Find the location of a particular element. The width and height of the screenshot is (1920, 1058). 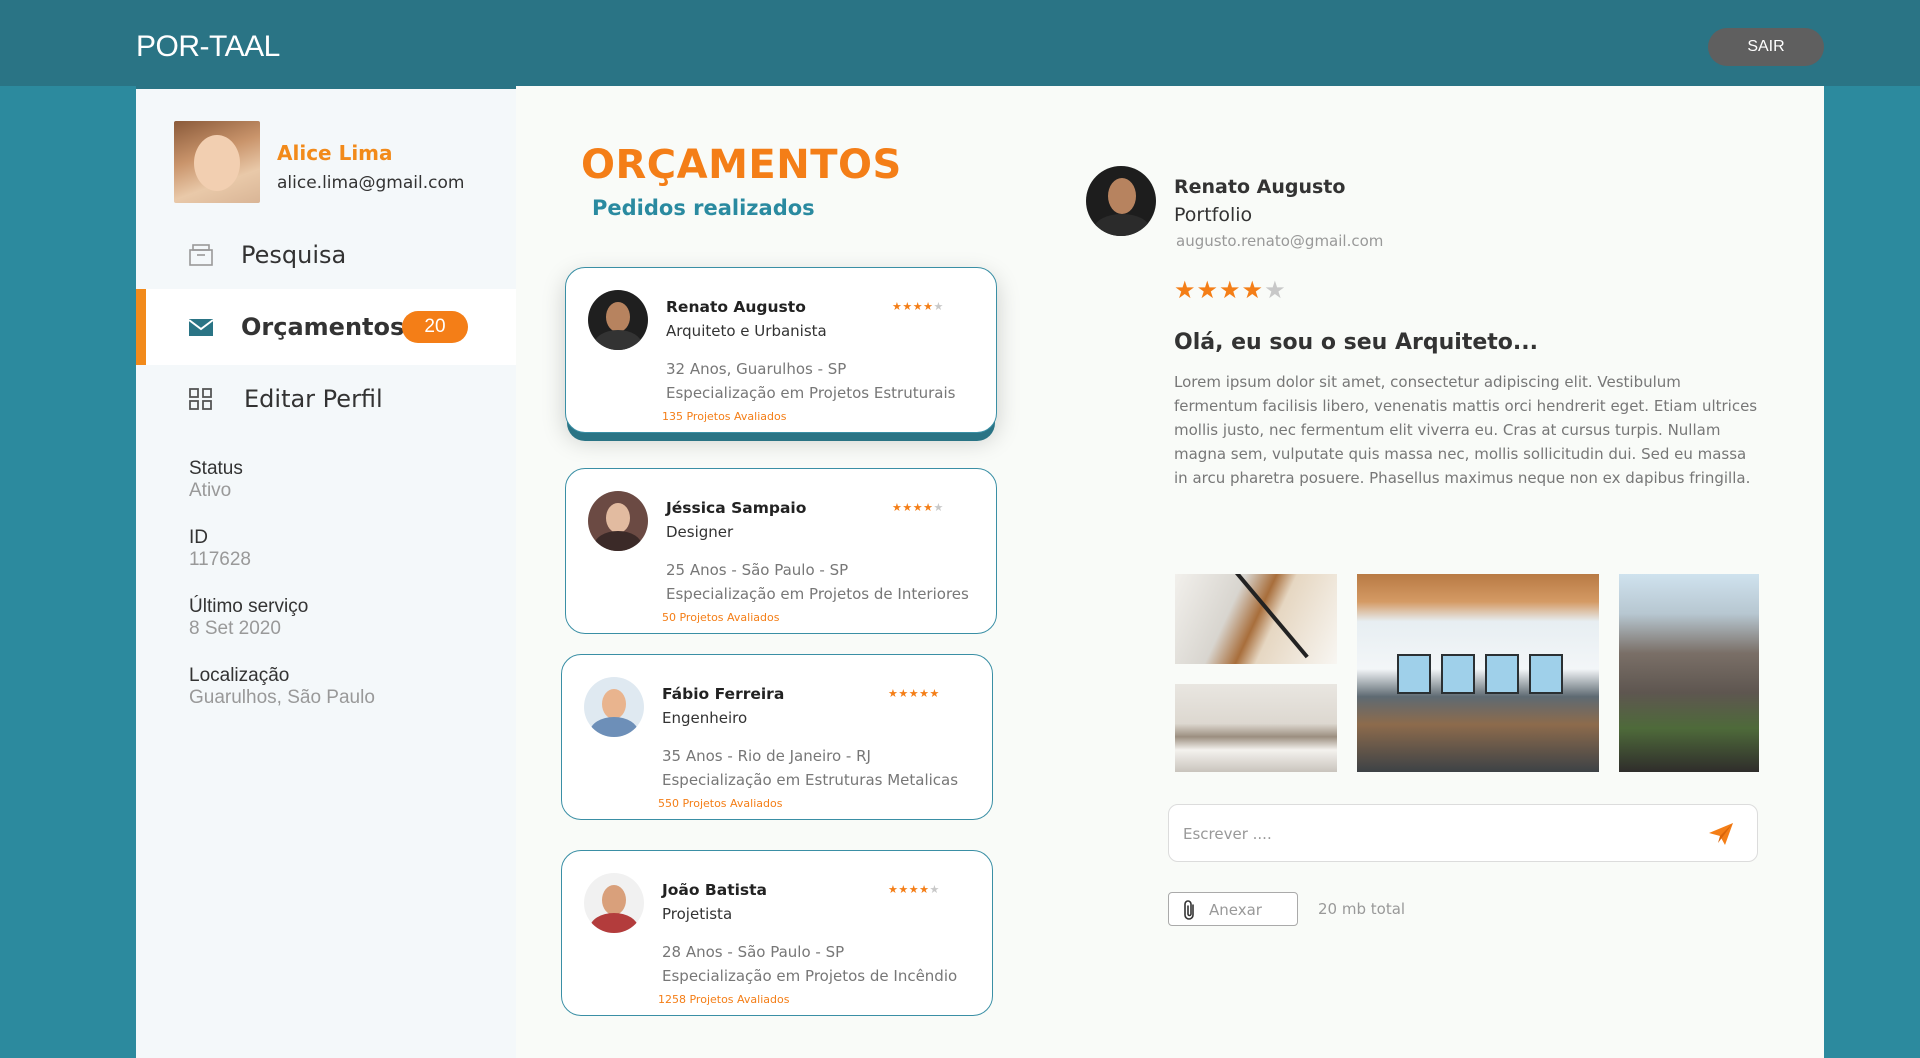

status-value: Ativo is located at coordinates (210, 490).